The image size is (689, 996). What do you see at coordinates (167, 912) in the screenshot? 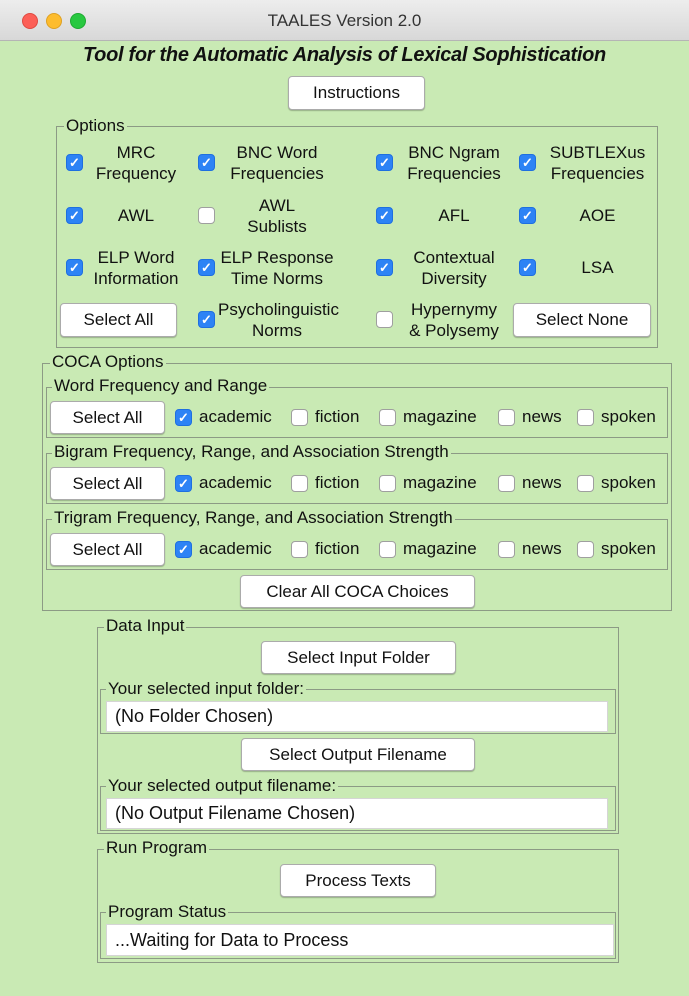
I see `program-status-legend: Program Status` at bounding box center [167, 912].